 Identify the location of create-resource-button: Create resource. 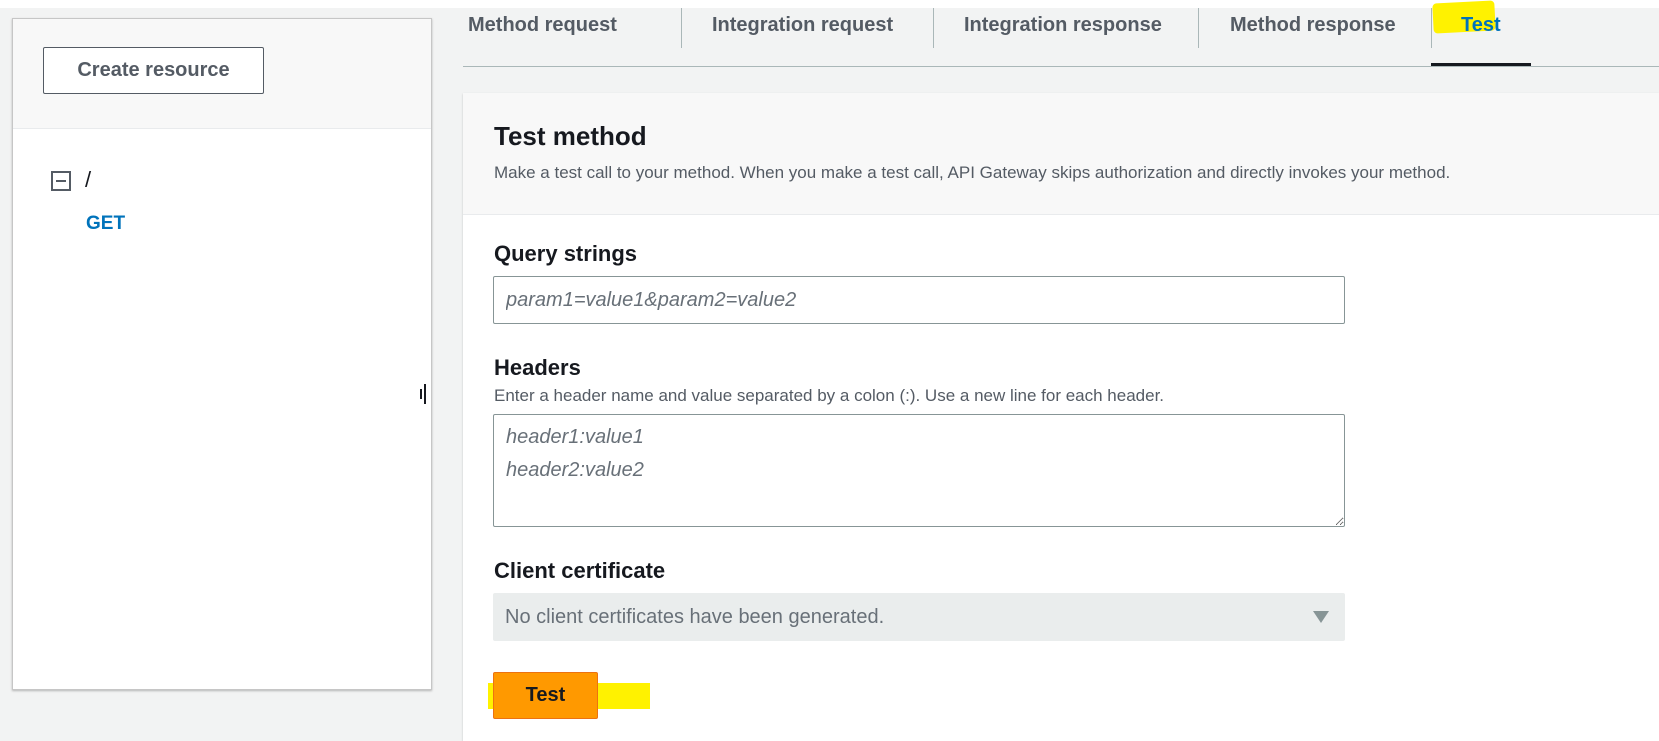
(153, 70).